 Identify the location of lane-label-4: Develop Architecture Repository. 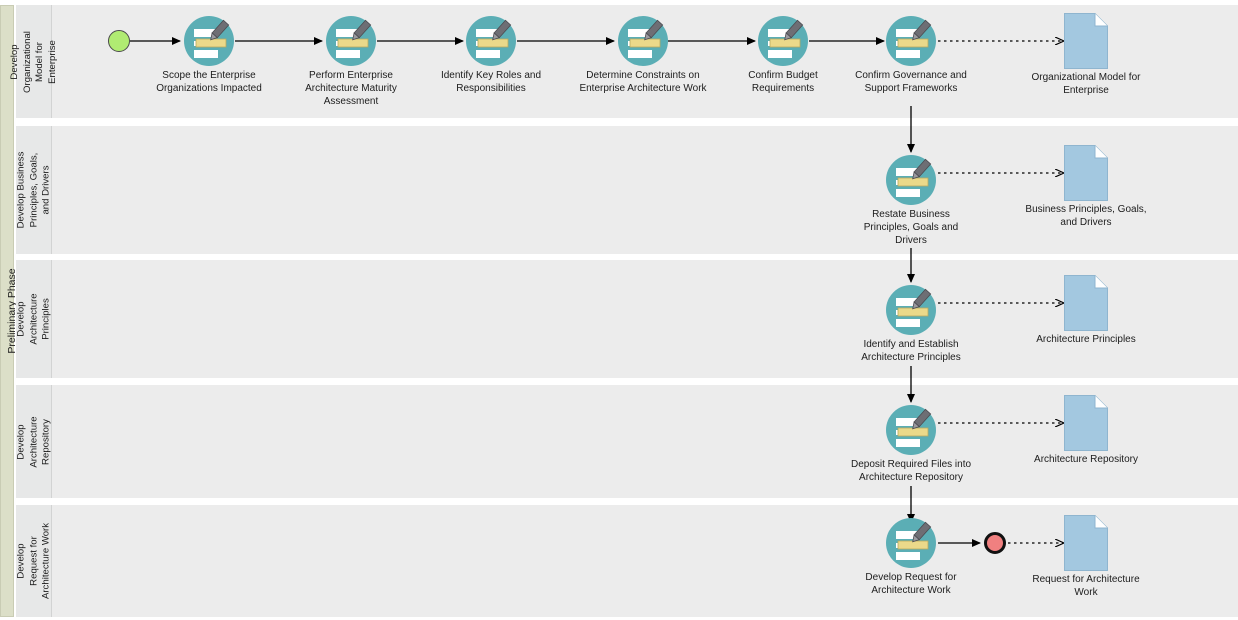
(32, 441).